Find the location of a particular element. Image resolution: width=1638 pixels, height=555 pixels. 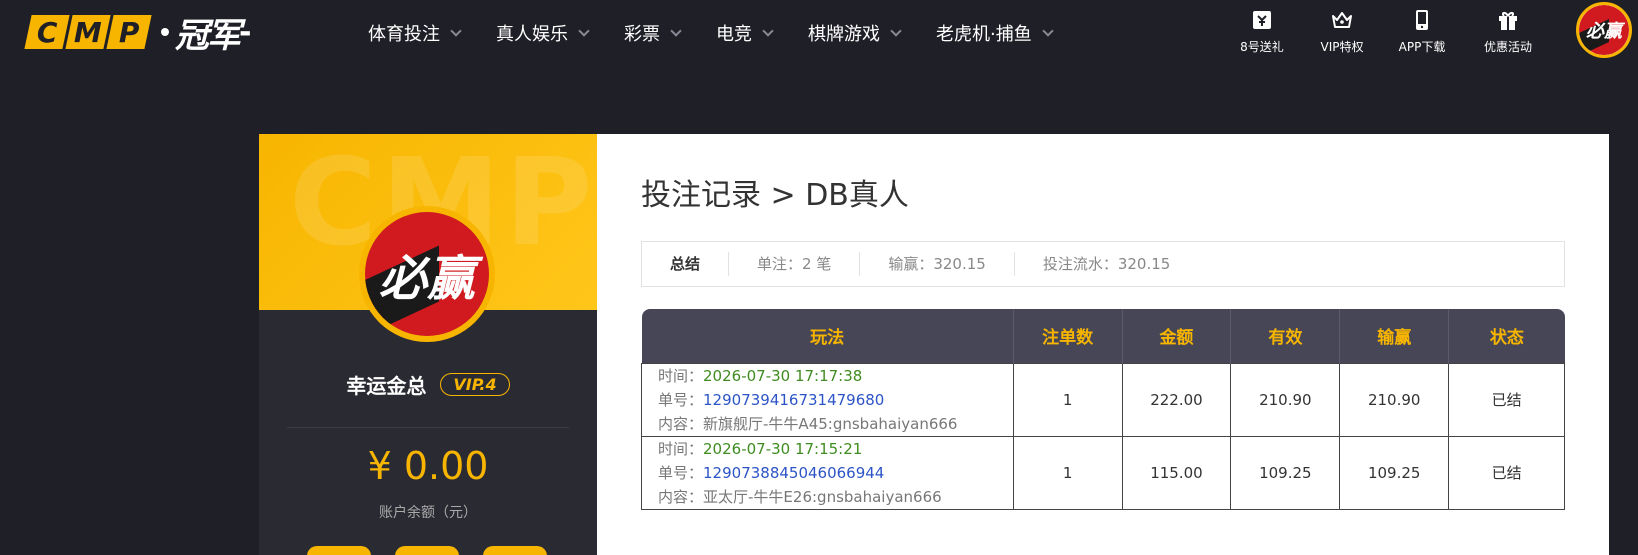

summary-bet-count: 单注：2 笔 is located at coordinates (795, 264).